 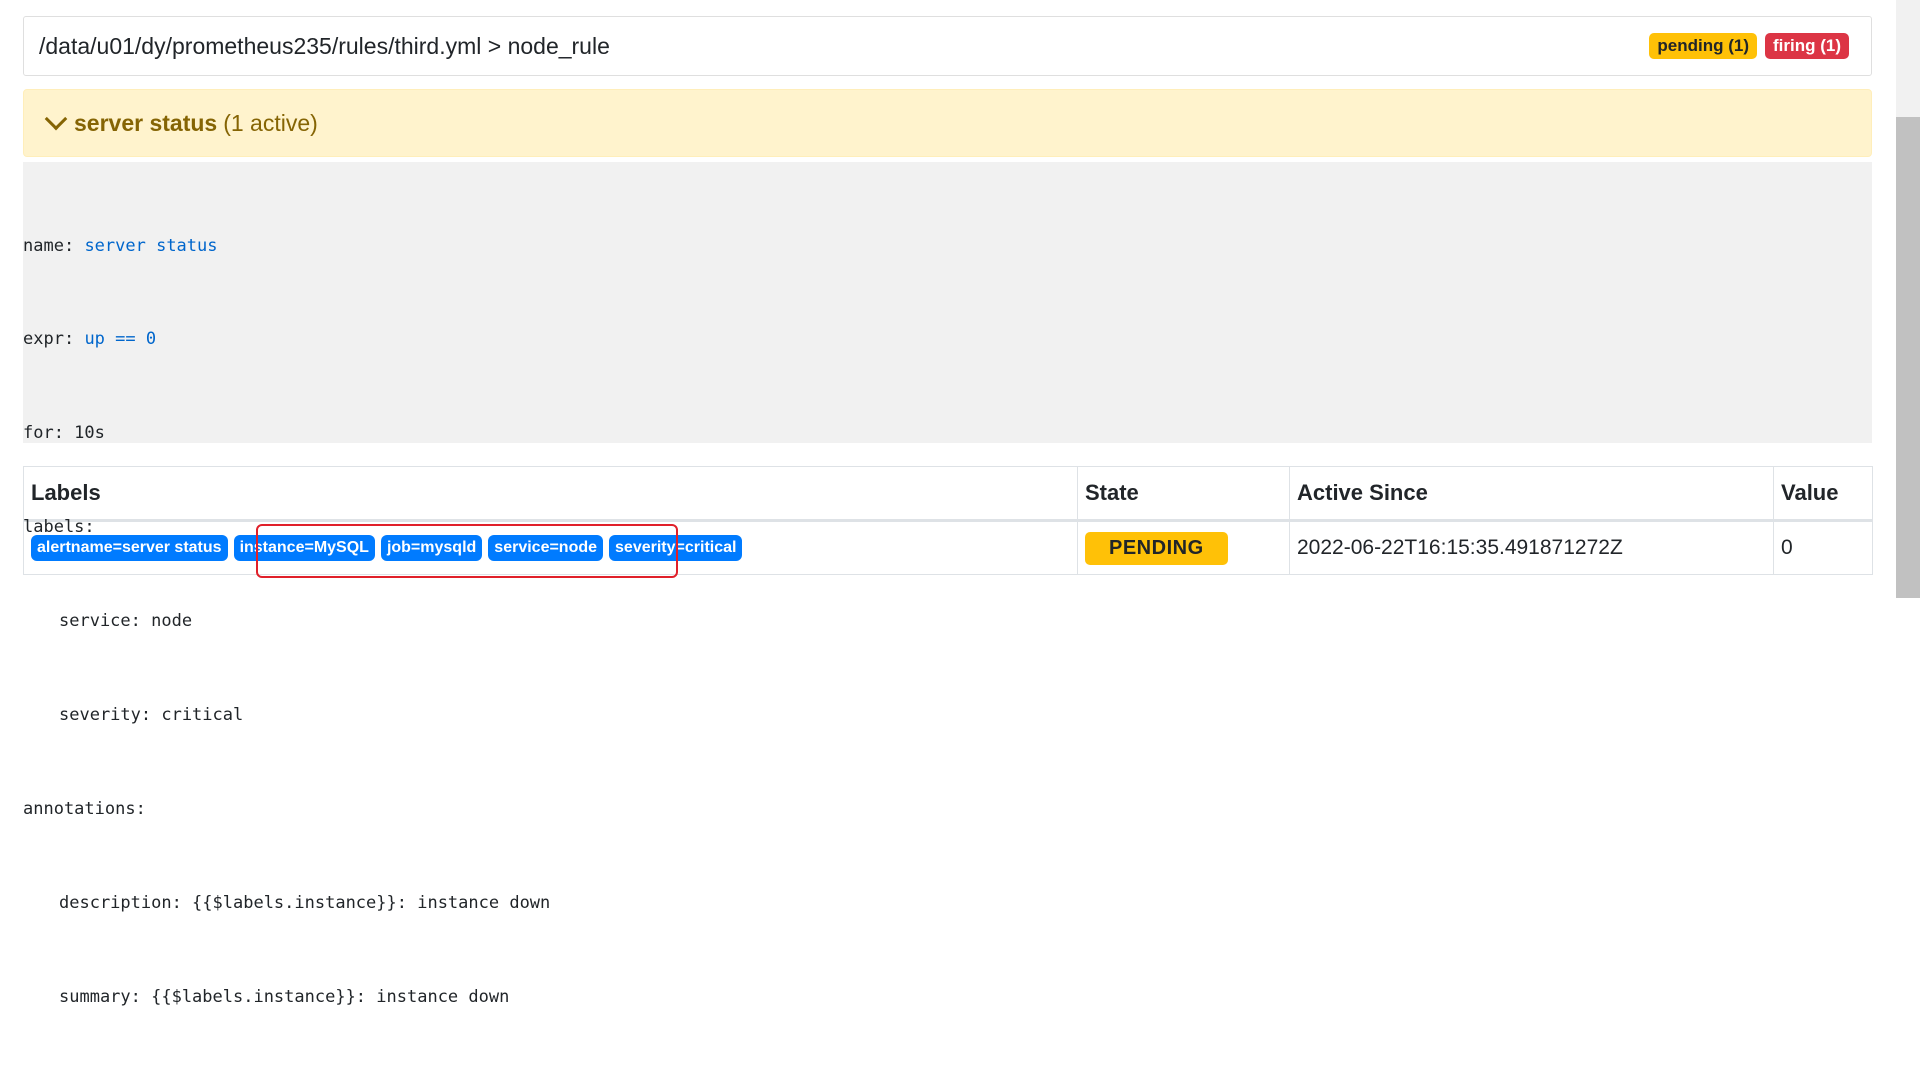 I want to click on rule-annotations-key: annotations:, so click(x=84, y=808).